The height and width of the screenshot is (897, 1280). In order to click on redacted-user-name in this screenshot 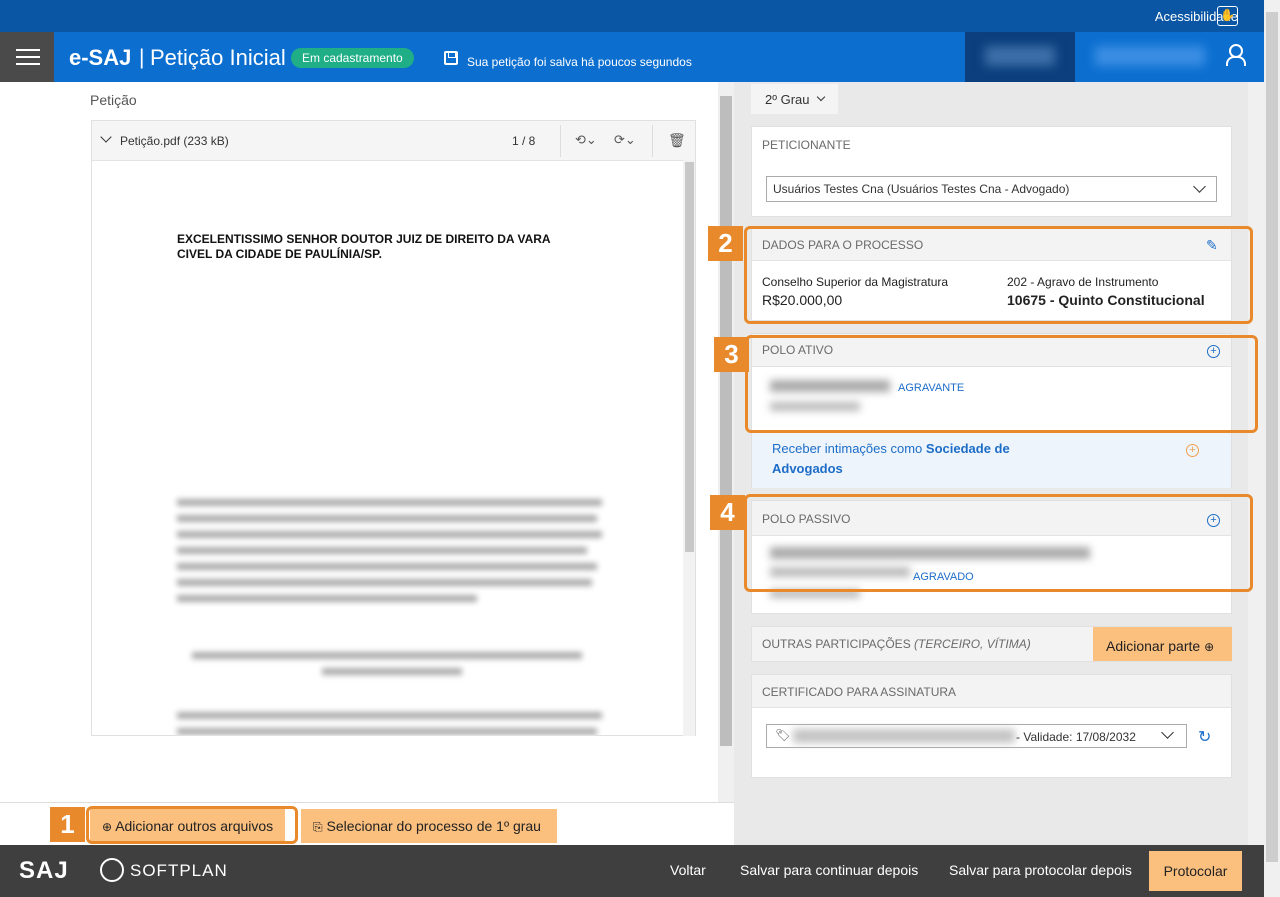, I will do `click(1150, 56)`.